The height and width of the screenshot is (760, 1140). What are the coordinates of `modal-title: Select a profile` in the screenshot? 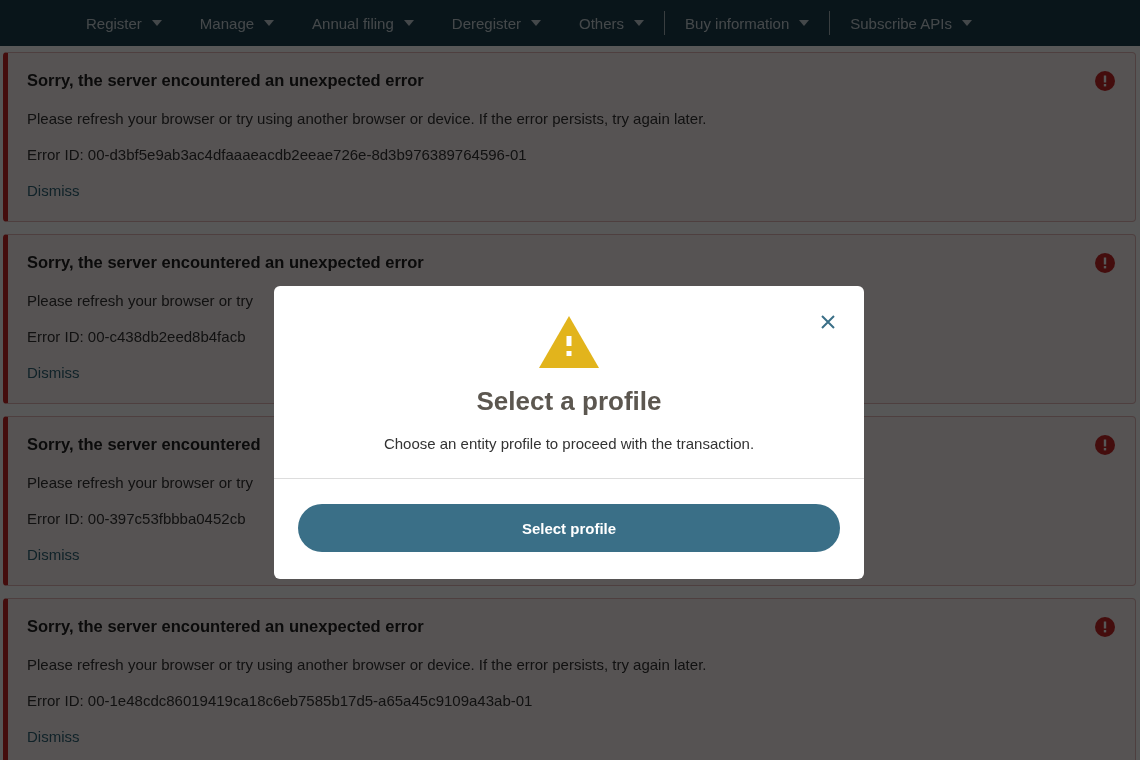 It's located at (569, 401).